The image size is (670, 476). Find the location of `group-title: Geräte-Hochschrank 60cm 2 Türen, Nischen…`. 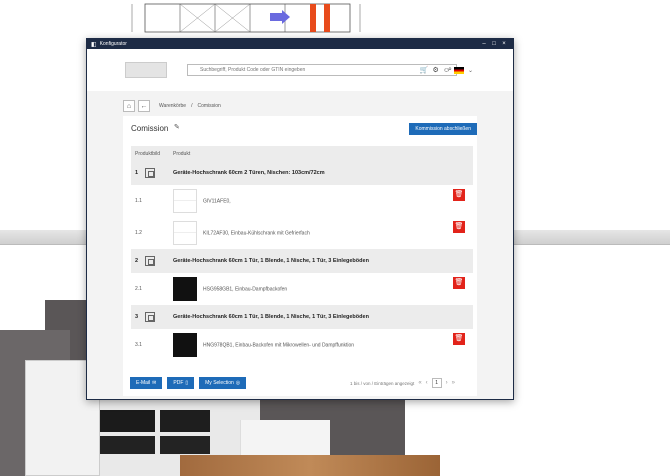

group-title: Geräte-Hochschrank 60cm 2 Türen, Nischen… is located at coordinates (321, 173).